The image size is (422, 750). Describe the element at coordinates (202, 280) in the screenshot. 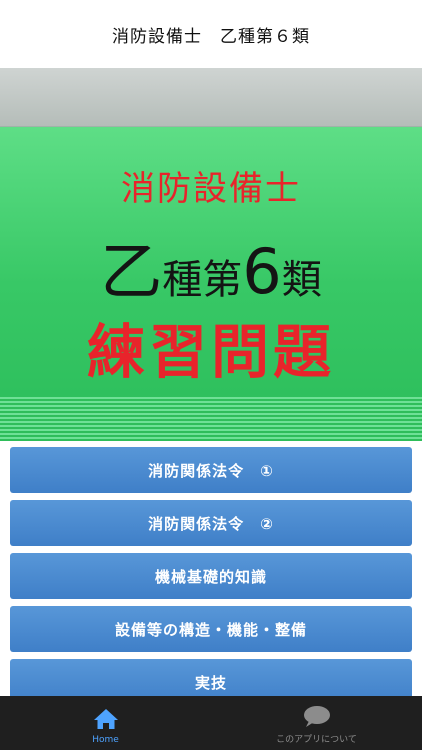

I see `banner-class-text: 種第` at that location.